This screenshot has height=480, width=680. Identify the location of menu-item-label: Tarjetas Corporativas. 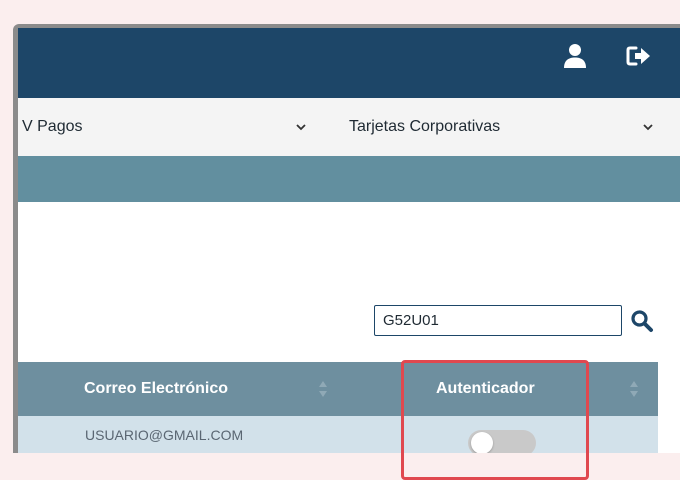
(425, 126).